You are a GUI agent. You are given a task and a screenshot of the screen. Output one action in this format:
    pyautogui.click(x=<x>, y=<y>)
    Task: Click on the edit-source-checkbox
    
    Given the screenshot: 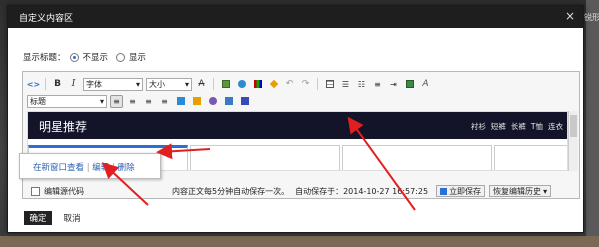 What is the action you would take?
    pyautogui.click(x=35, y=191)
    